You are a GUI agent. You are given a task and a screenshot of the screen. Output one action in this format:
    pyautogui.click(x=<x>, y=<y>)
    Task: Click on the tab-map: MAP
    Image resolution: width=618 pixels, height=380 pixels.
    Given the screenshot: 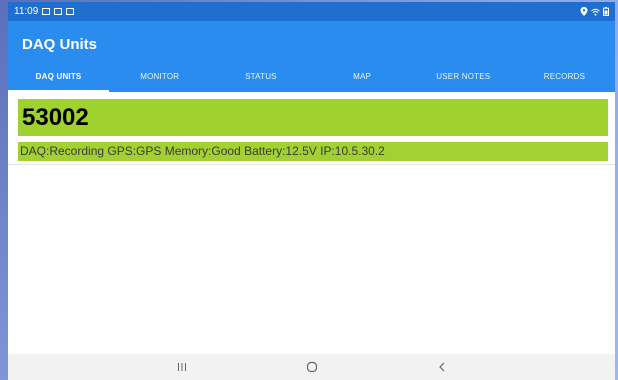 What is the action you would take?
    pyautogui.click(x=362, y=77)
    